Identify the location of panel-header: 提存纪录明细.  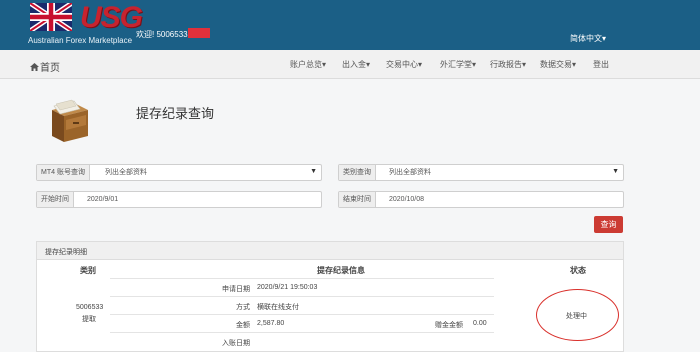
(330, 251).